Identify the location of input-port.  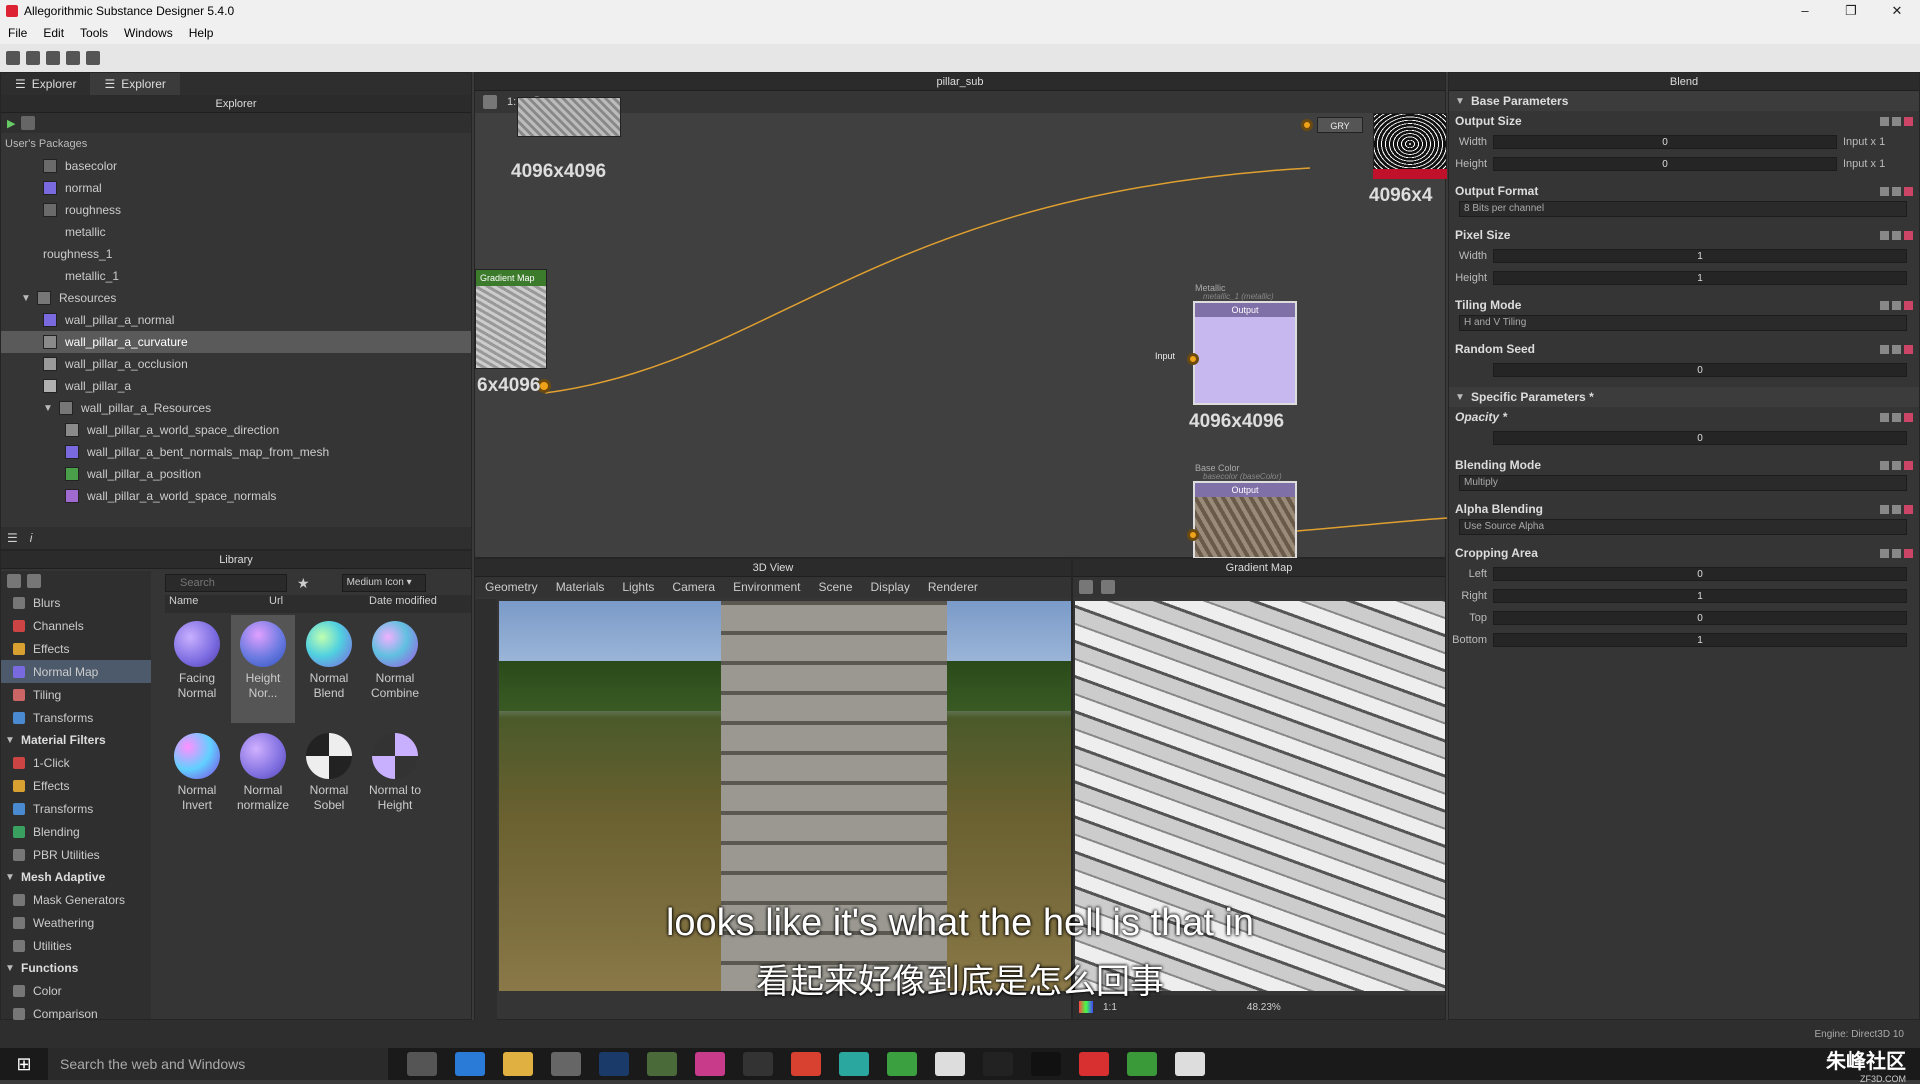
(1193, 359).